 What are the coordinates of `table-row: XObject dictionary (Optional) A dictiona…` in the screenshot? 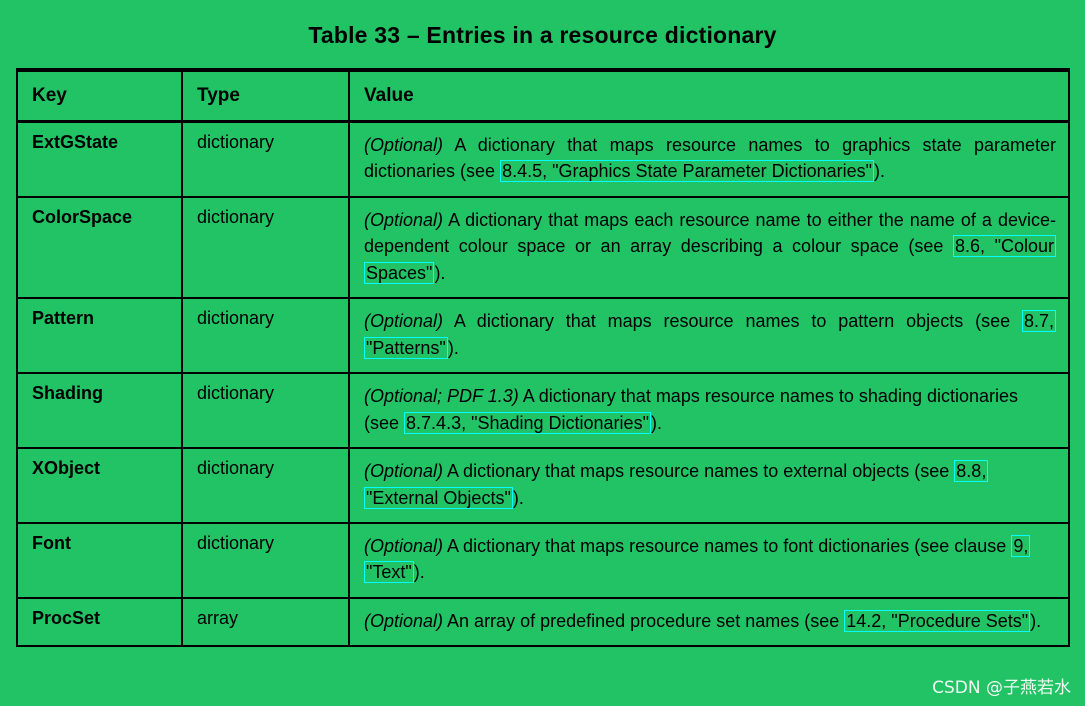 It's located at (543, 486).